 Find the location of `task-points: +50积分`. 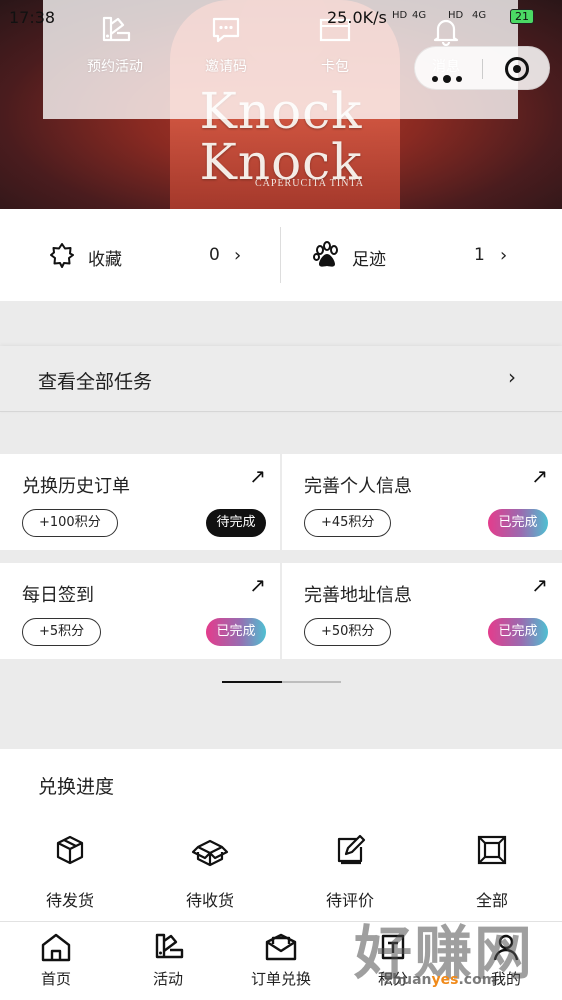

task-points: +50积分 is located at coordinates (348, 632).